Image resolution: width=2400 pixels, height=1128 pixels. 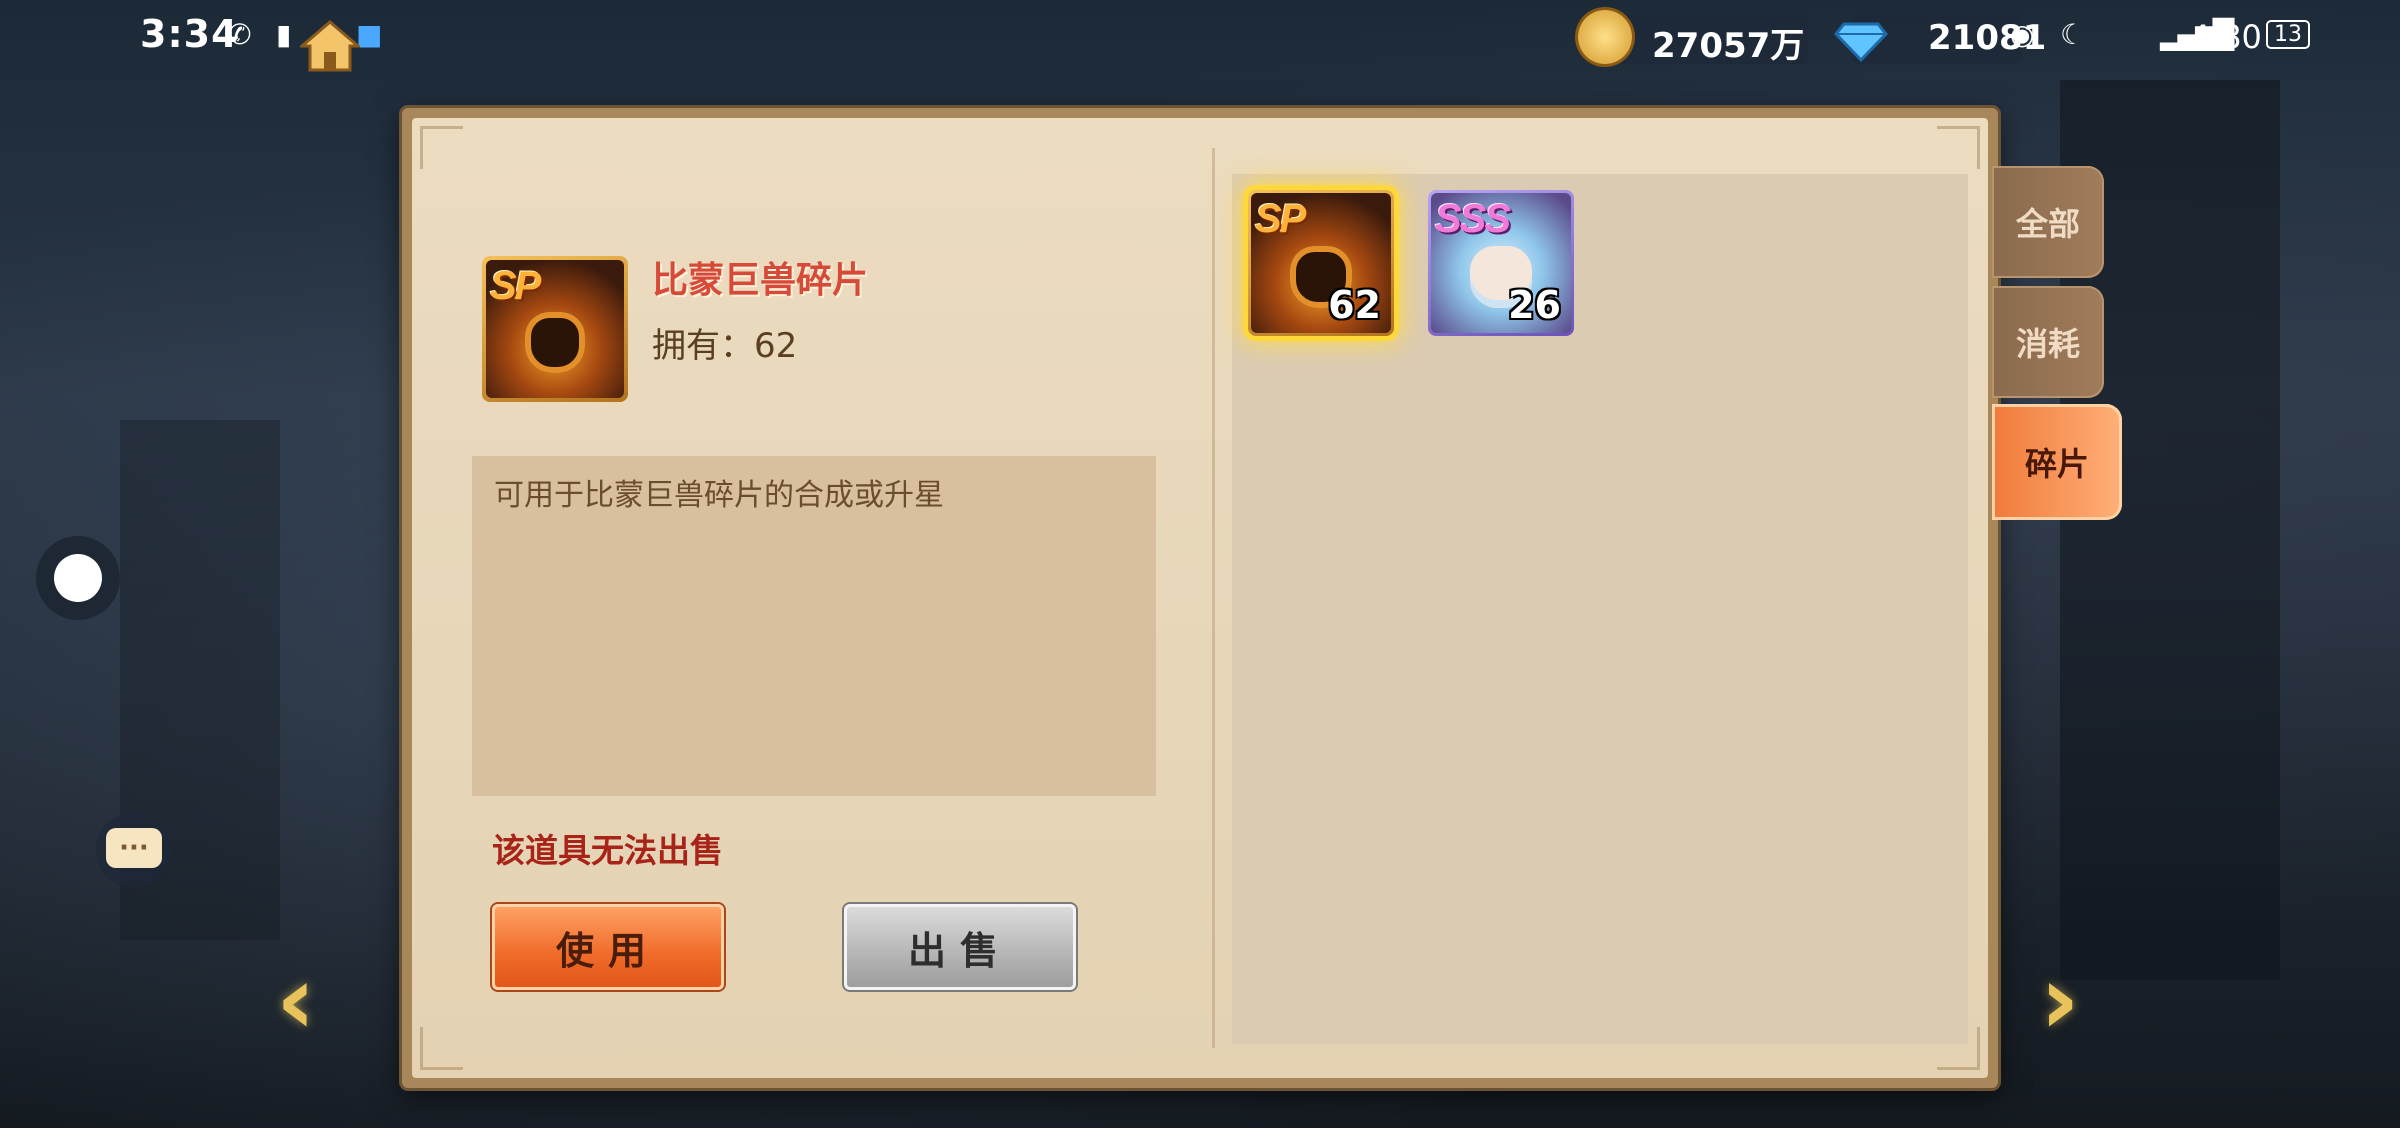 I want to click on description-box: 可用于比蒙巨兽碎片的合成或升星, so click(x=814, y=626).